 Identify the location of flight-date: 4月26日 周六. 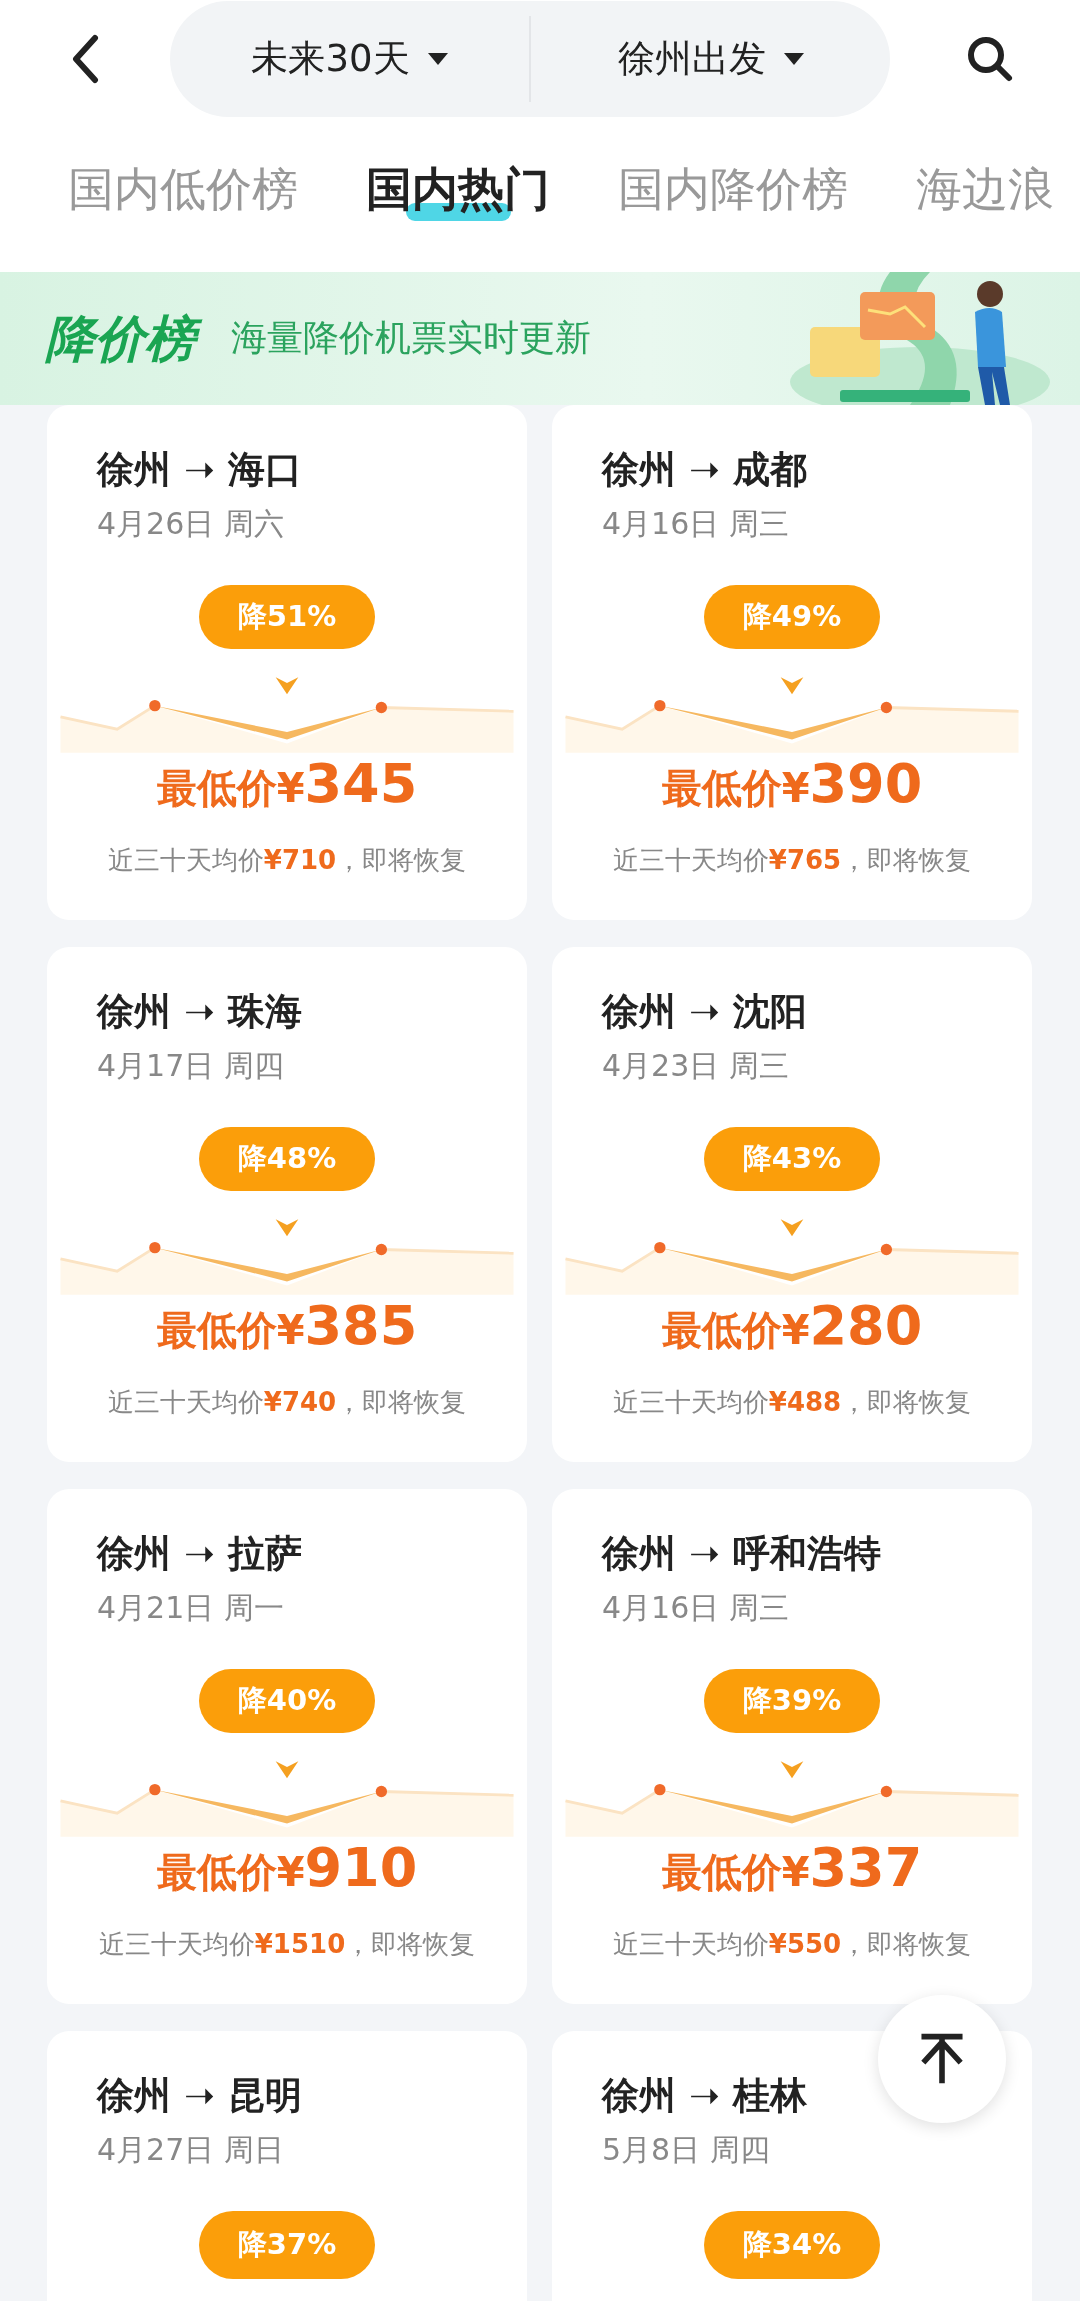
(190, 524).